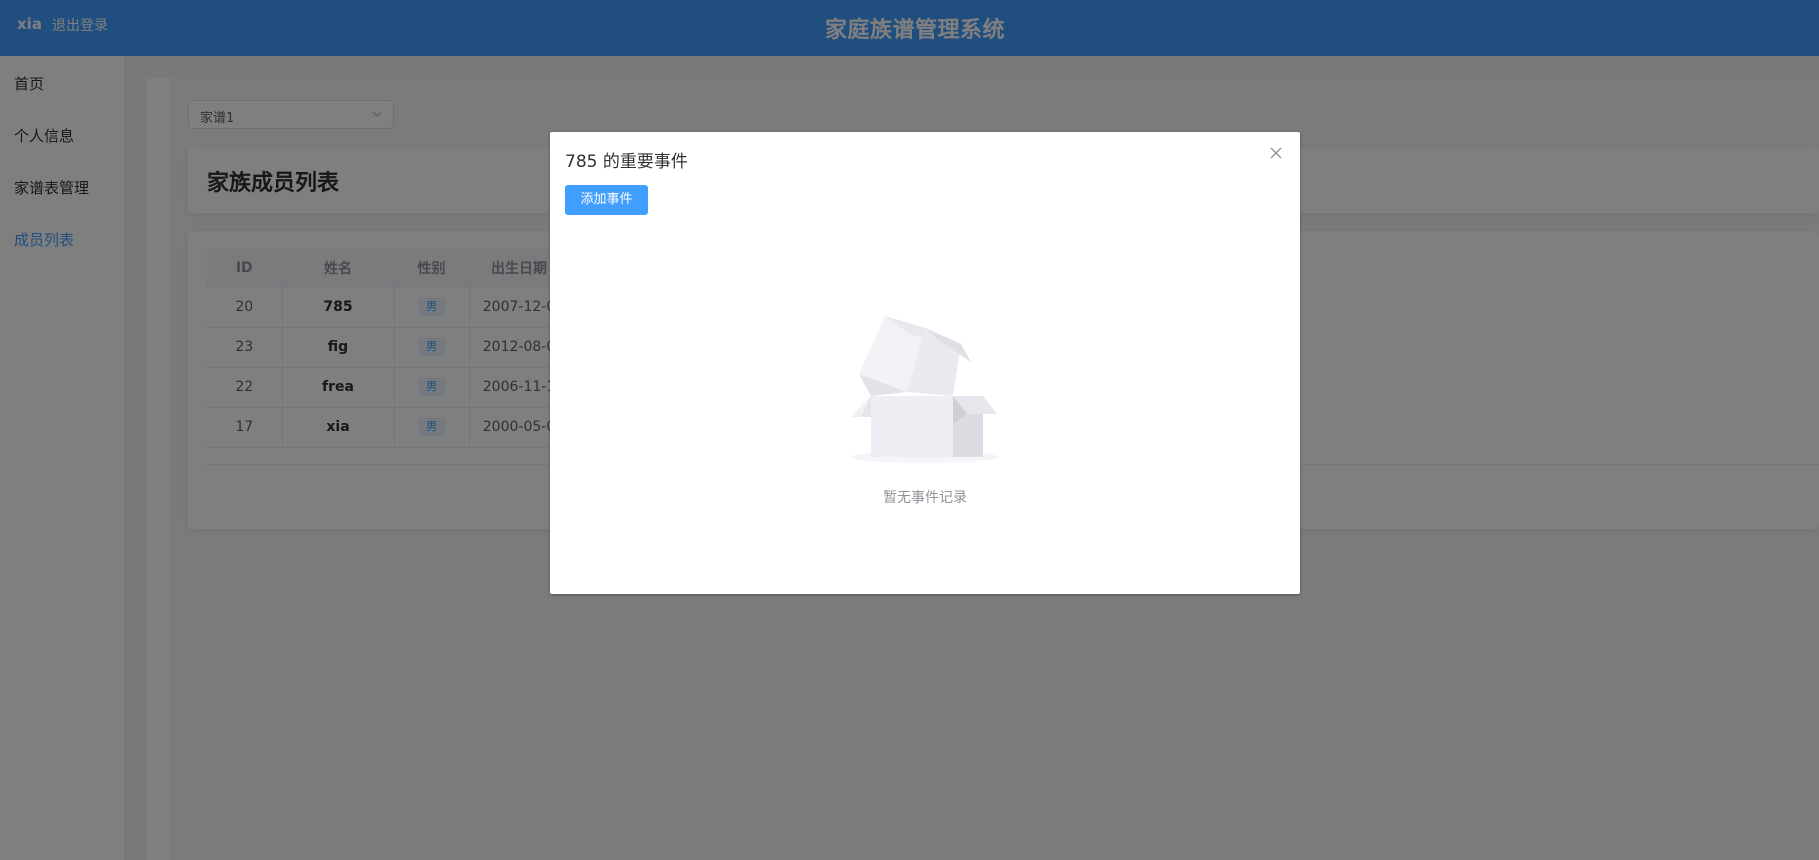 The image size is (1819, 860). What do you see at coordinates (925, 498) in the screenshot?
I see `empty-state-text: 暂无事件记录` at bounding box center [925, 498].